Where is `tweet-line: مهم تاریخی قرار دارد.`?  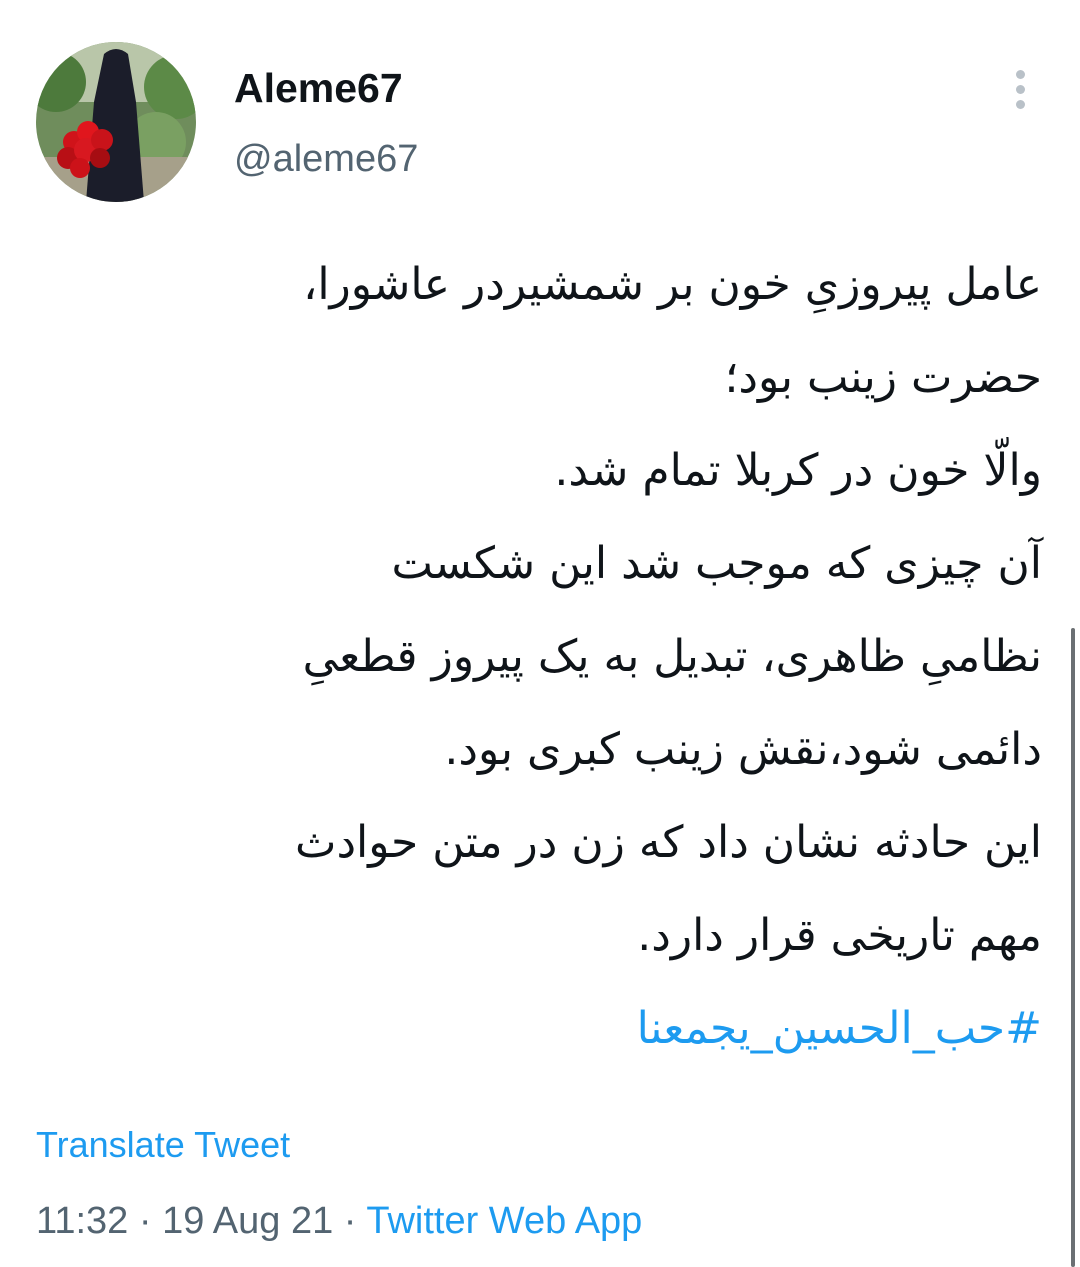 tweet-line: مهم تاریخی قرار دارد. is located at coordinates (839, 935).